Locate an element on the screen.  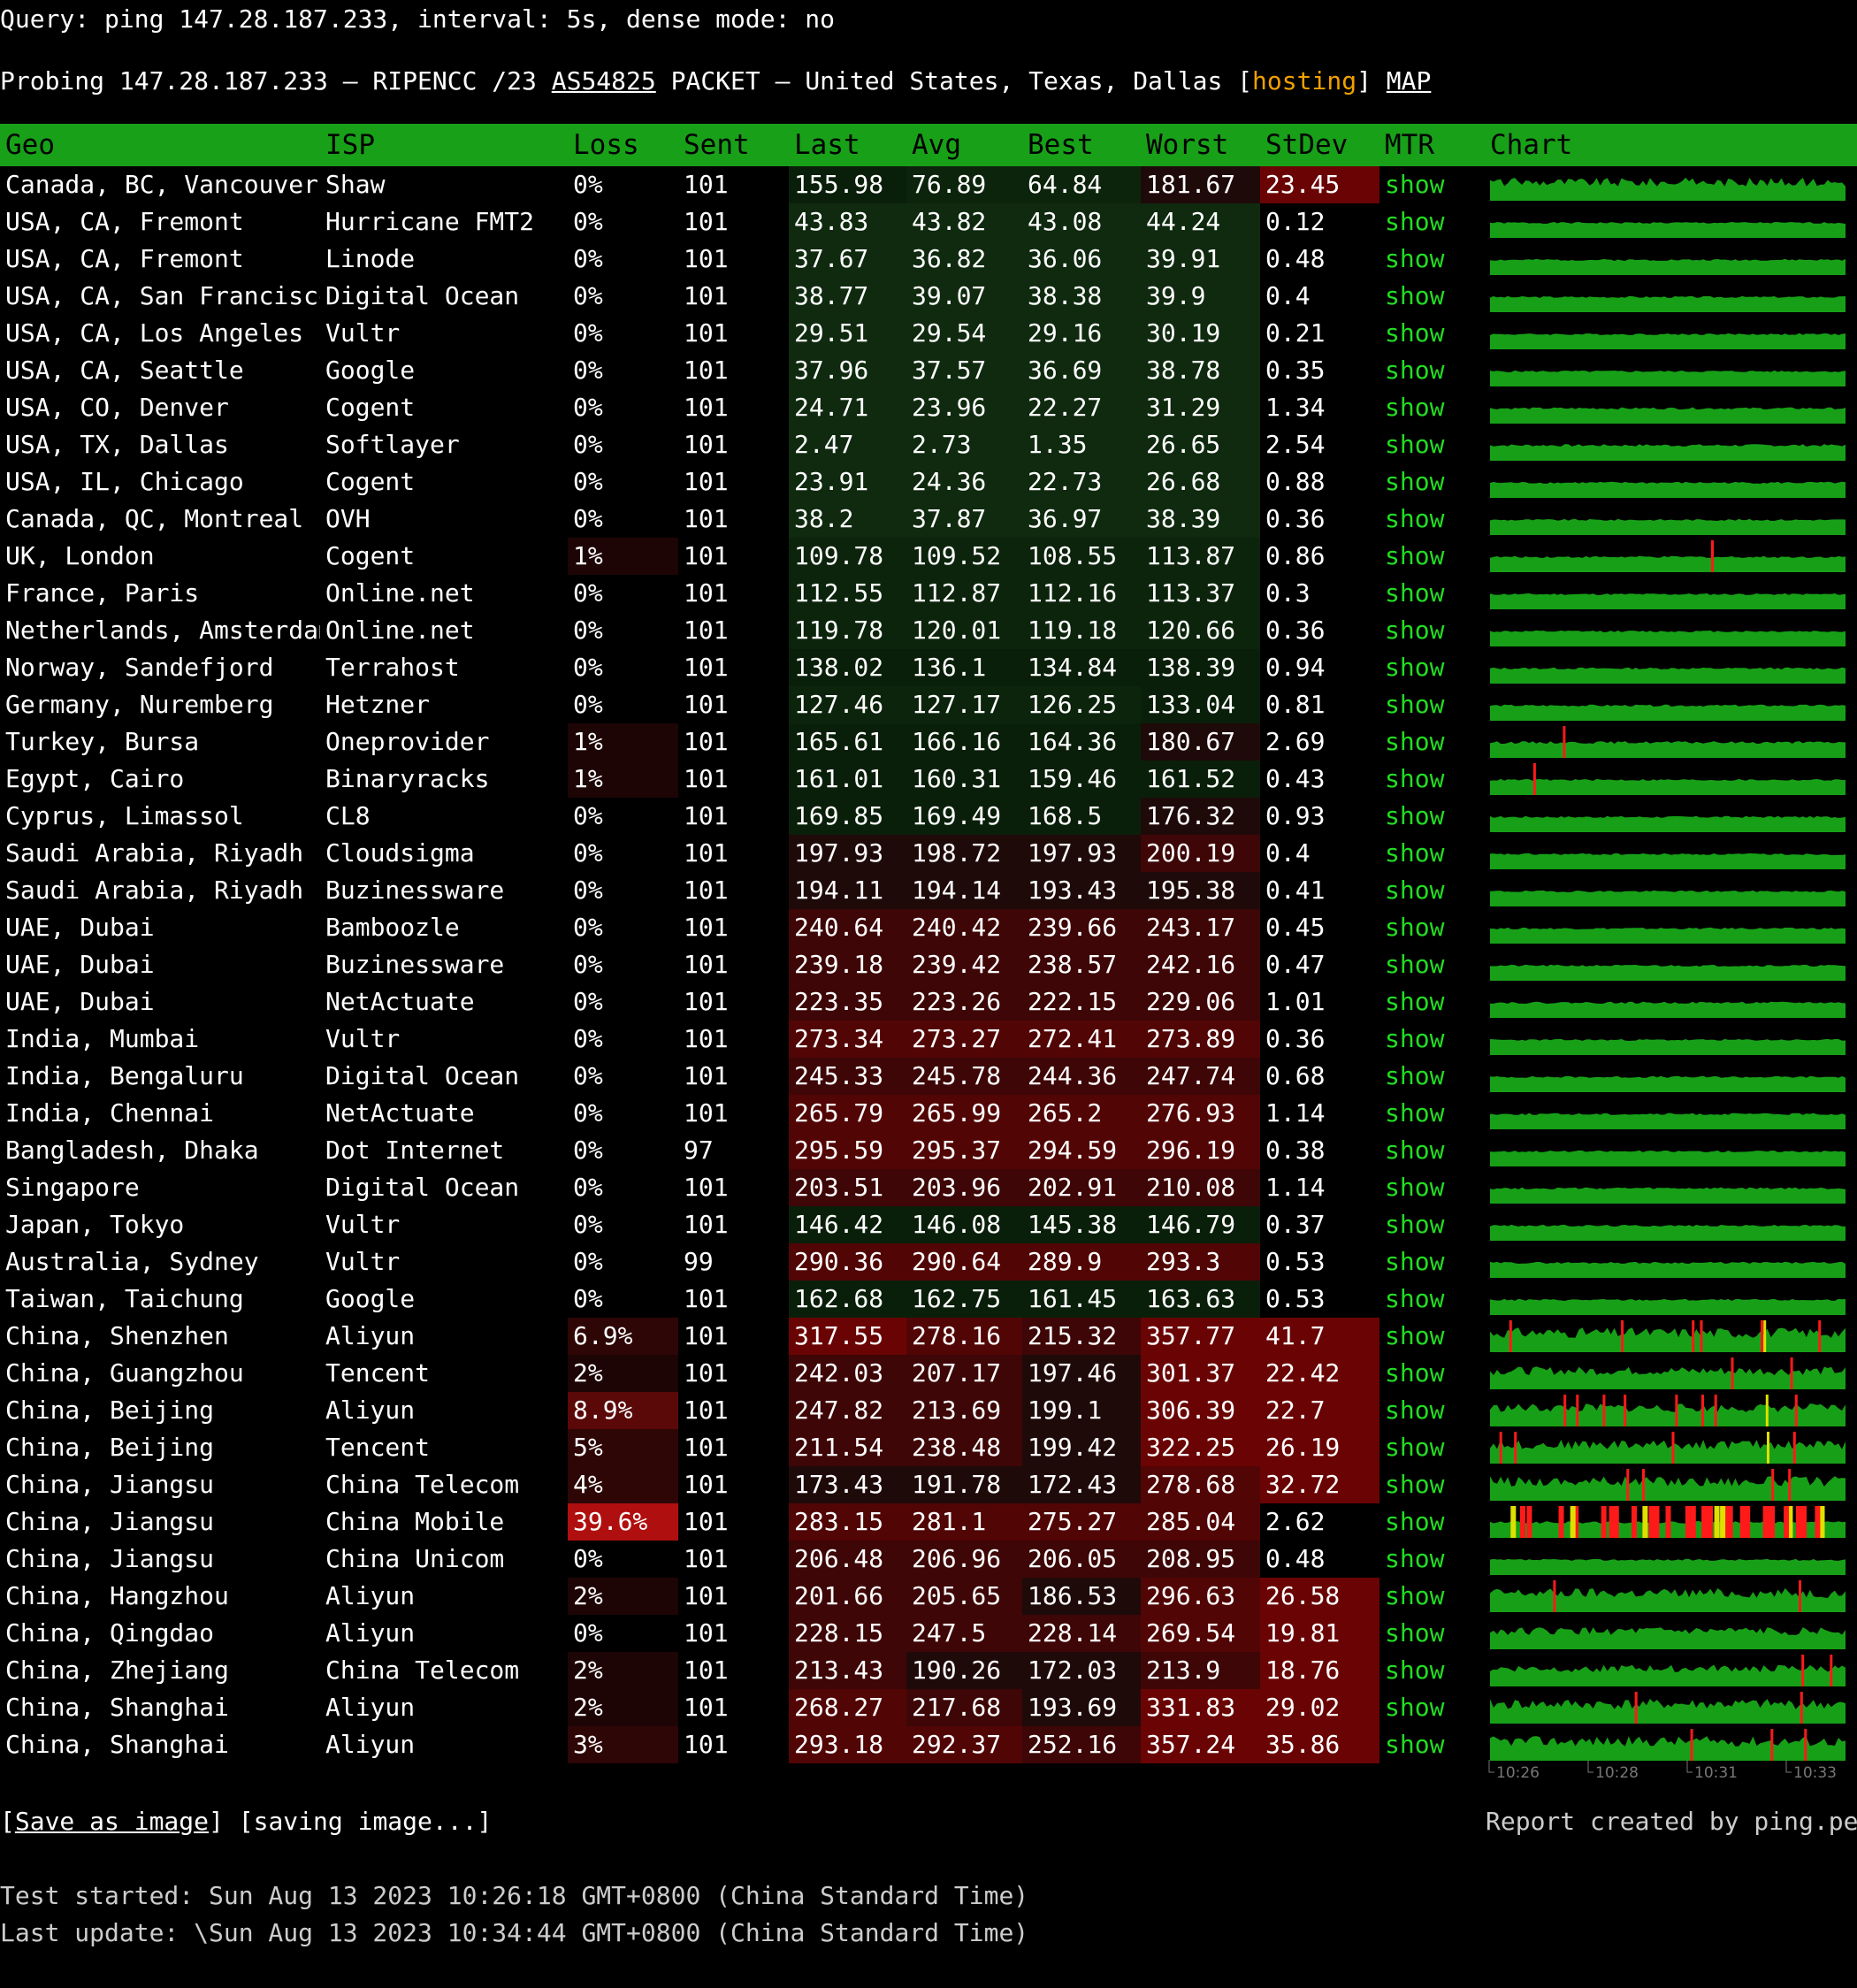
cell-stdev: 0.36 is located at coordinates (1295, 518).